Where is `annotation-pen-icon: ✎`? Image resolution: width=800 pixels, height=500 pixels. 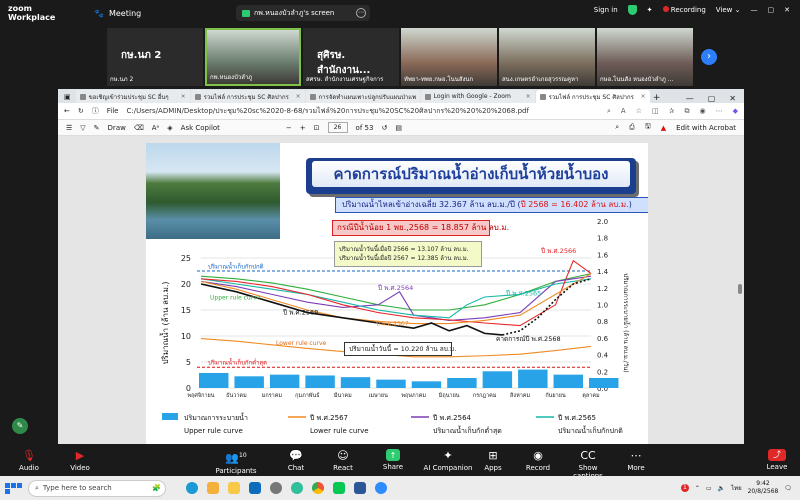
annotation-pen-icon: ✎ is located at coordinates (20, 426).